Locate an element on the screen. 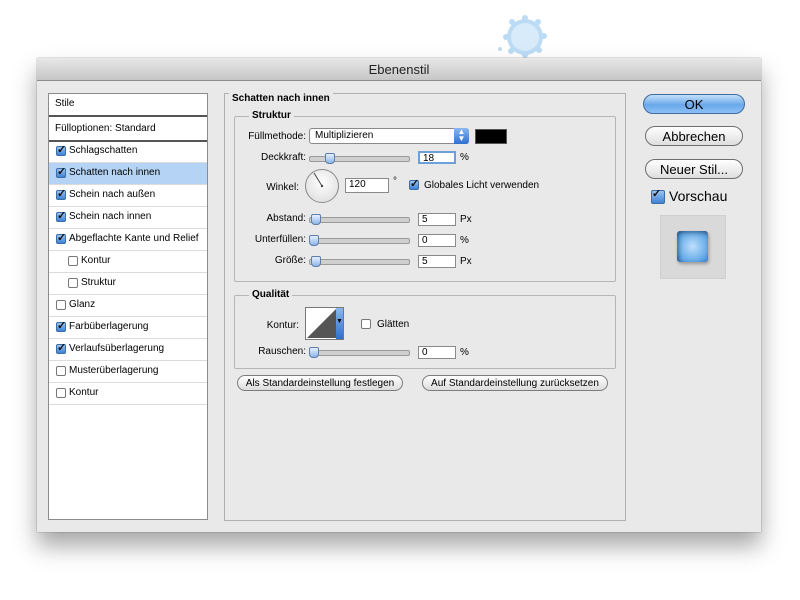 Image resolution: width=800 pixels, height=600 pixels. quality-group: Qualität Kontur: ▼ Glätten Rauschen: 0 % is located at coordinates (425, 329).